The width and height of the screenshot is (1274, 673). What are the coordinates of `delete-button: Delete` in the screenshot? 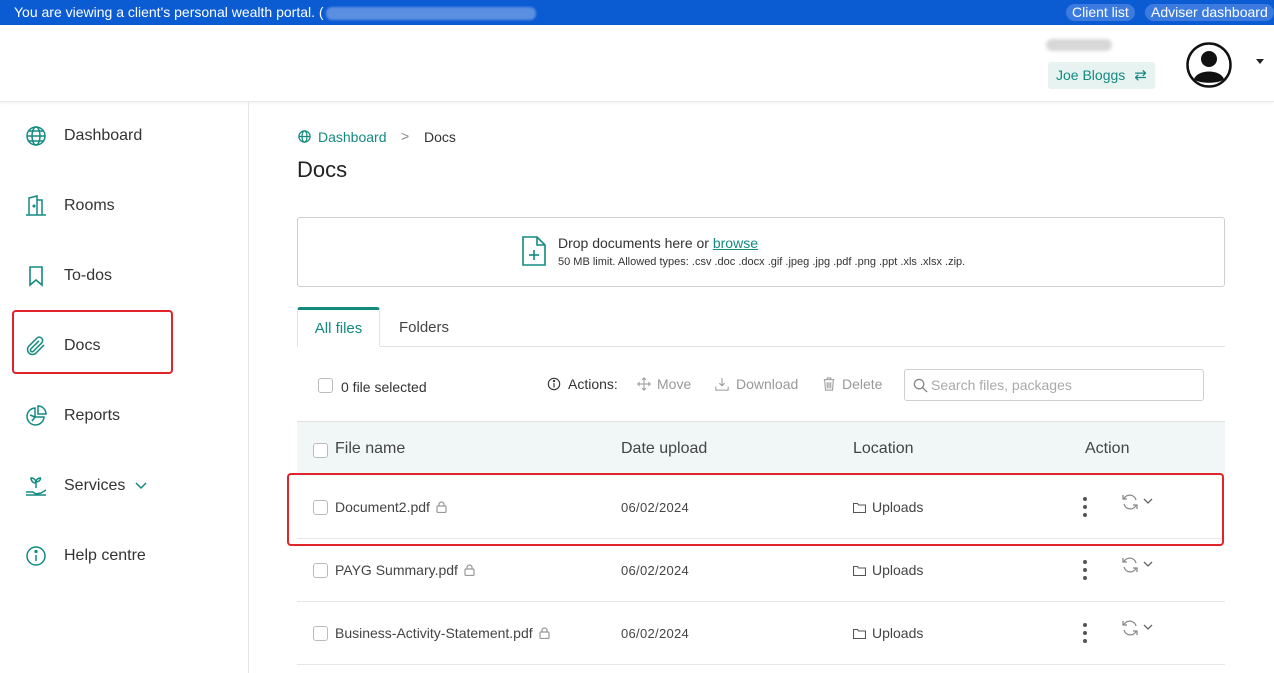 It's located at (852, 384).